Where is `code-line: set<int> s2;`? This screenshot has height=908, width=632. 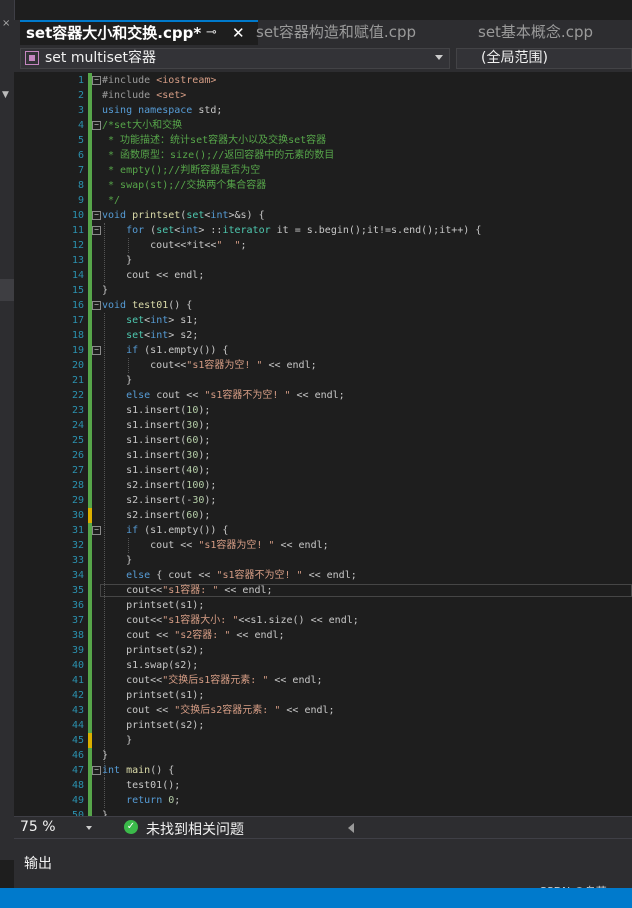 code-line: set<int> s2; is located at coordinates (150, 335).